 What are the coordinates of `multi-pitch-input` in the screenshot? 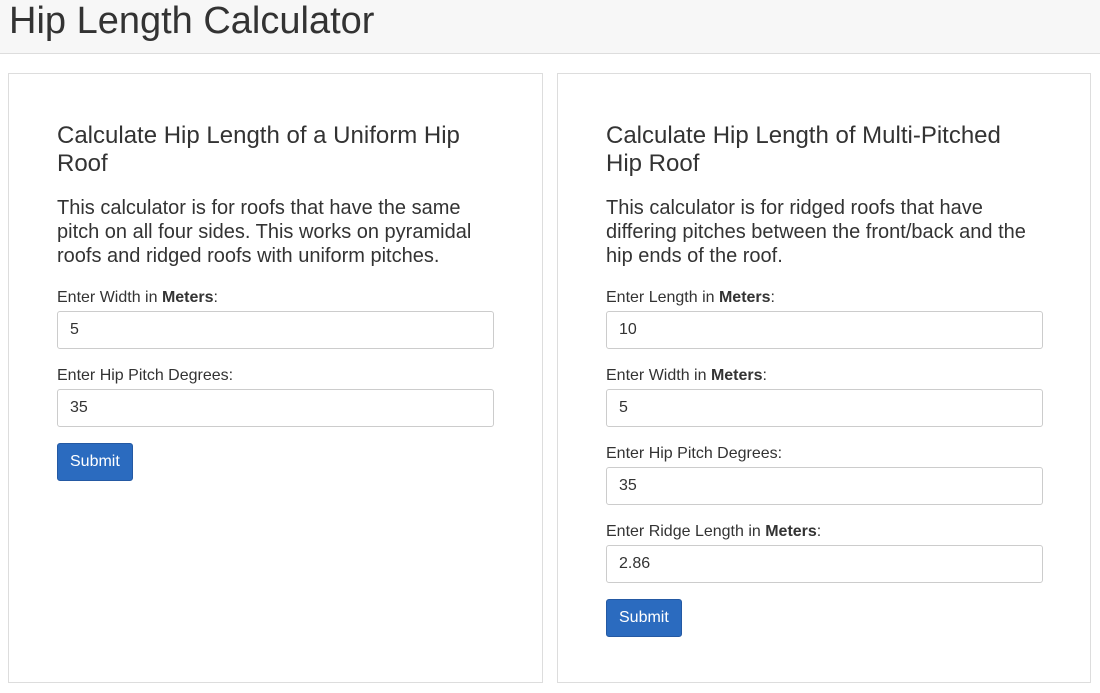 It's located at (824, 486).